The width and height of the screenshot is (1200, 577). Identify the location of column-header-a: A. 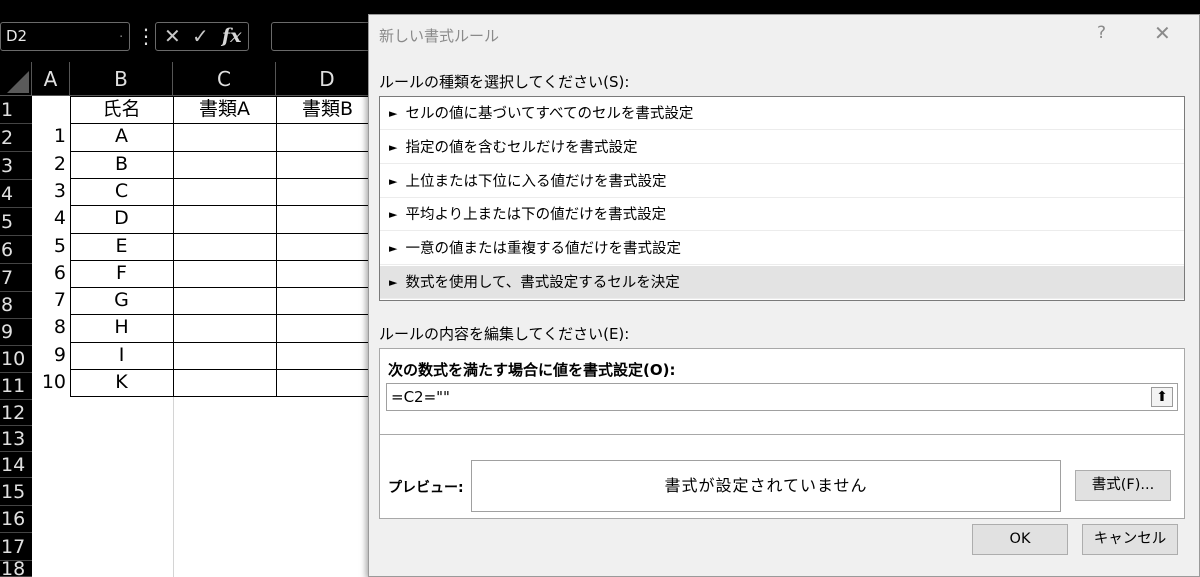
(51, 79).